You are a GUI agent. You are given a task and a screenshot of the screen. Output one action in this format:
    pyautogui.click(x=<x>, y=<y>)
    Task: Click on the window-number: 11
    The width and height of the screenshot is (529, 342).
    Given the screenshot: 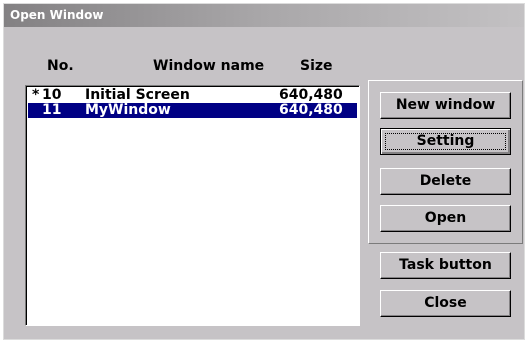 What is the action you would take?
    pyautogui.click(x=52, y=110)
    